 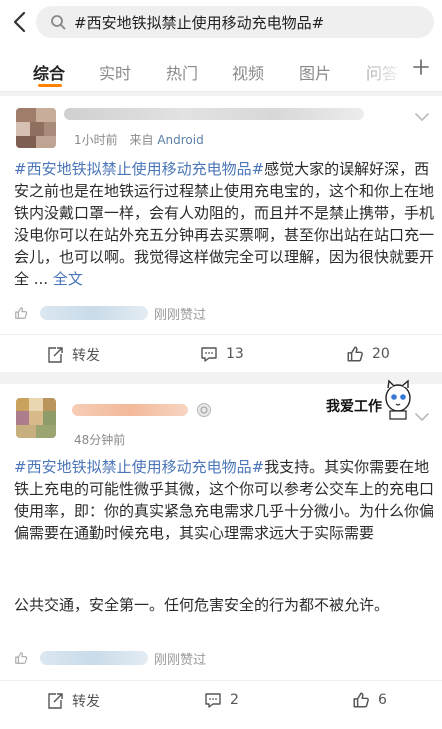 I want to click on comment-button: 2, so click(x=221, y=700).